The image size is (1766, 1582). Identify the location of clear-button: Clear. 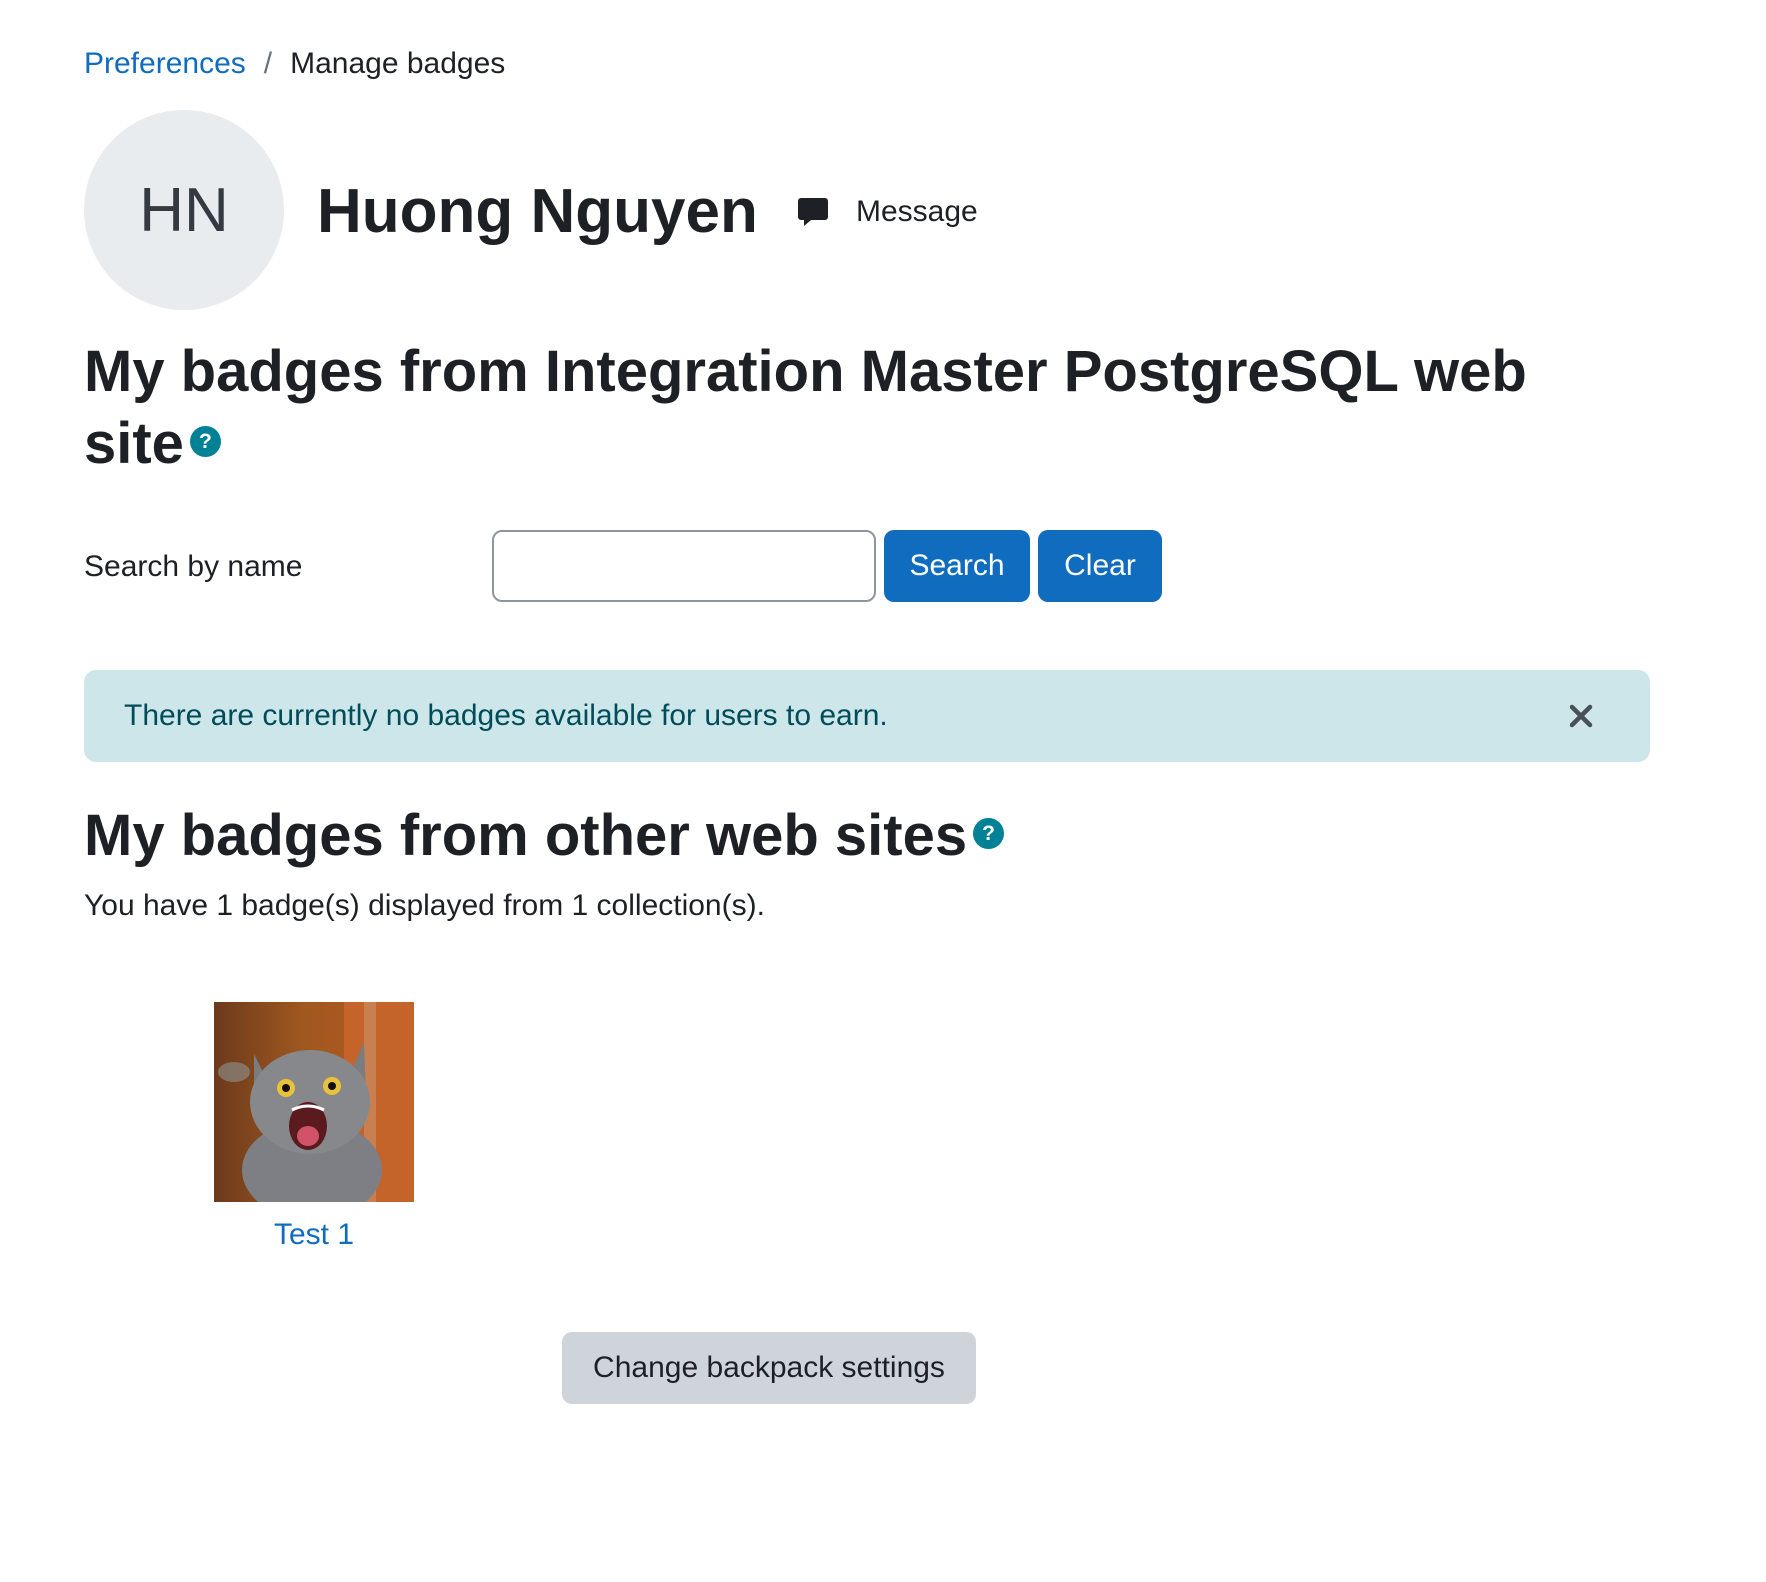
(1100, 566).